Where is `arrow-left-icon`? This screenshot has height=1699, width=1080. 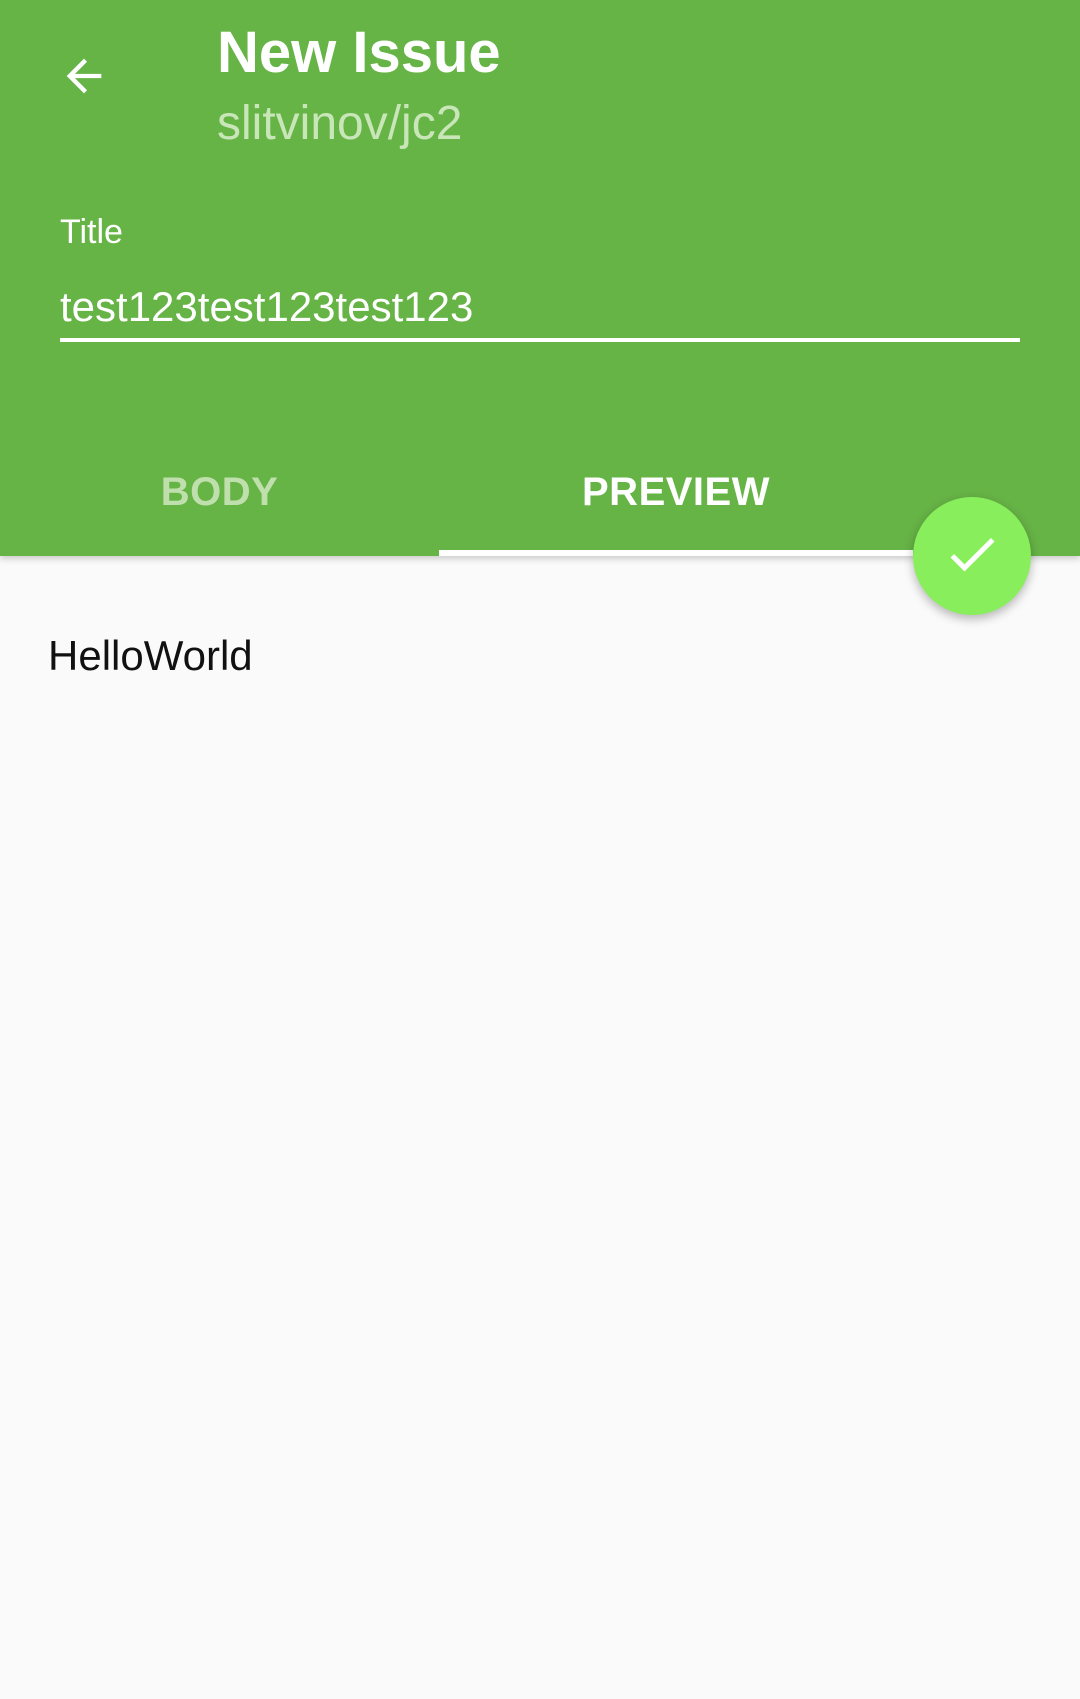
arrow-left-icon is located at coordinates (84, 78).